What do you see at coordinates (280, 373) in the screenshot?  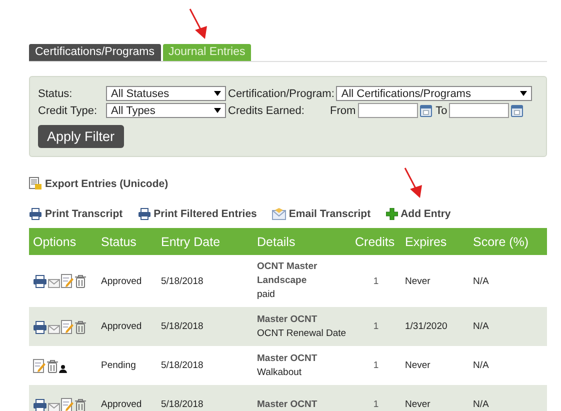 I see `entry-title: Walkabout` at bounding box center [280, 373].